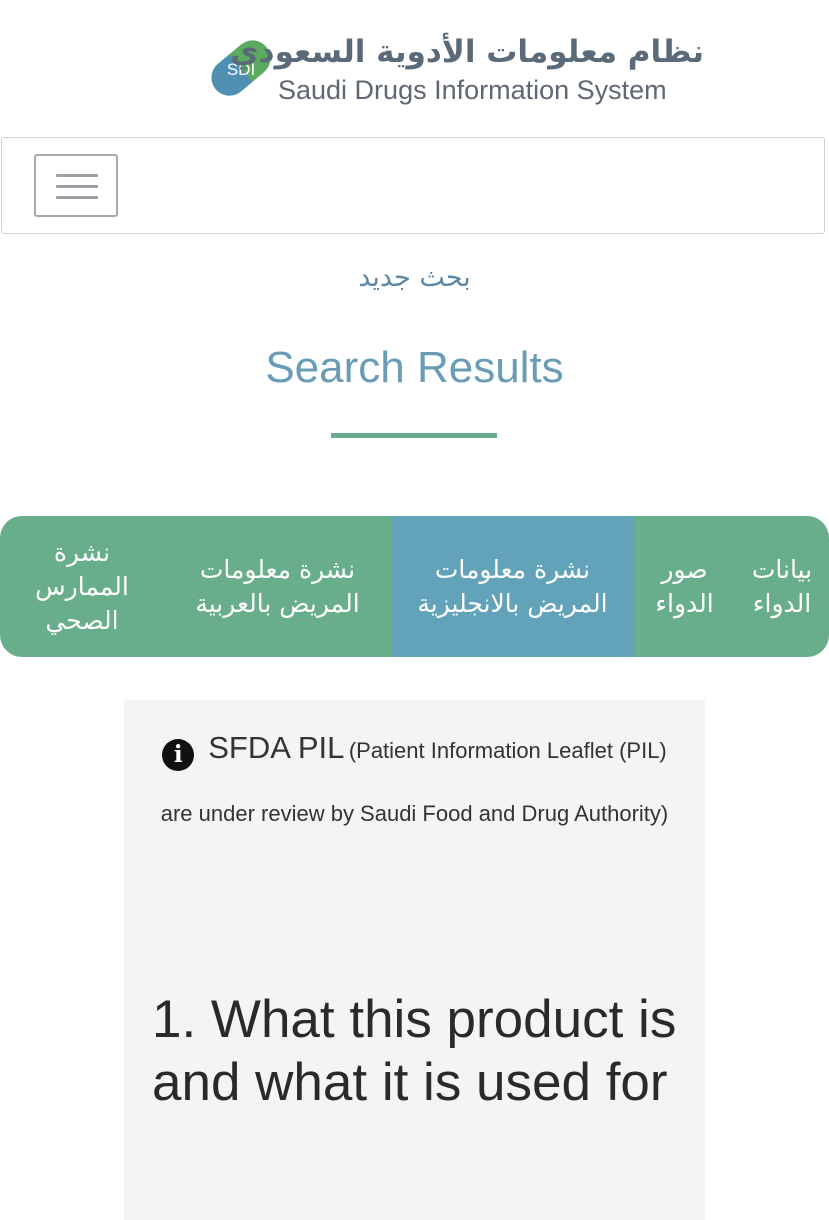 This screenshot has height=1220, width=829. Describe the element at coordinates (414, 435) in the screenshot. I see `title-underline` at that location.